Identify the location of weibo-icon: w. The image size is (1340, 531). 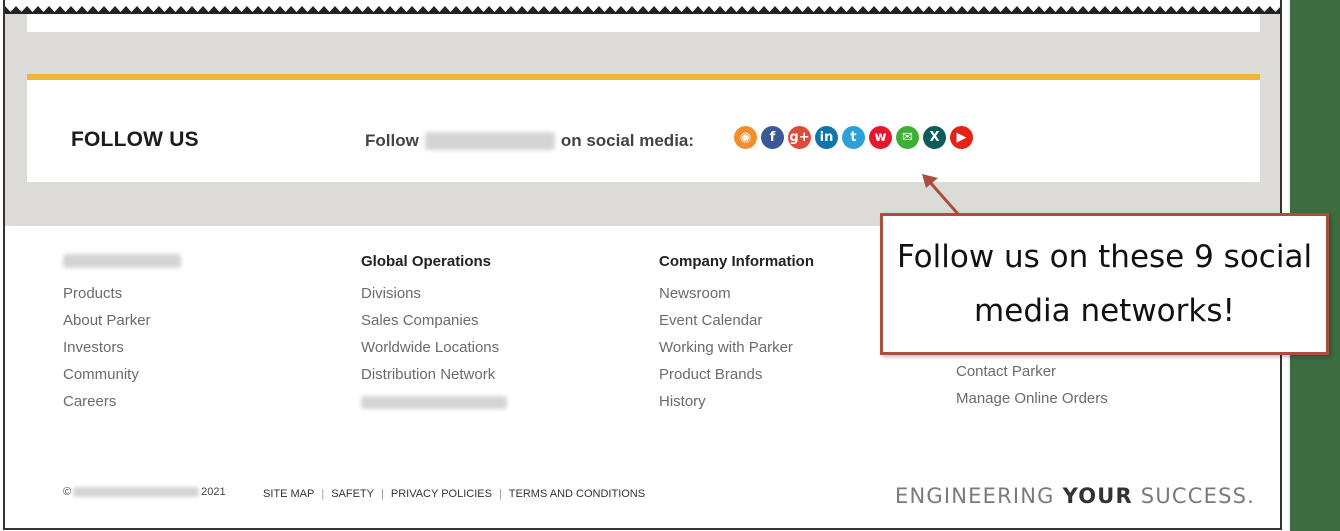
(880, 137).